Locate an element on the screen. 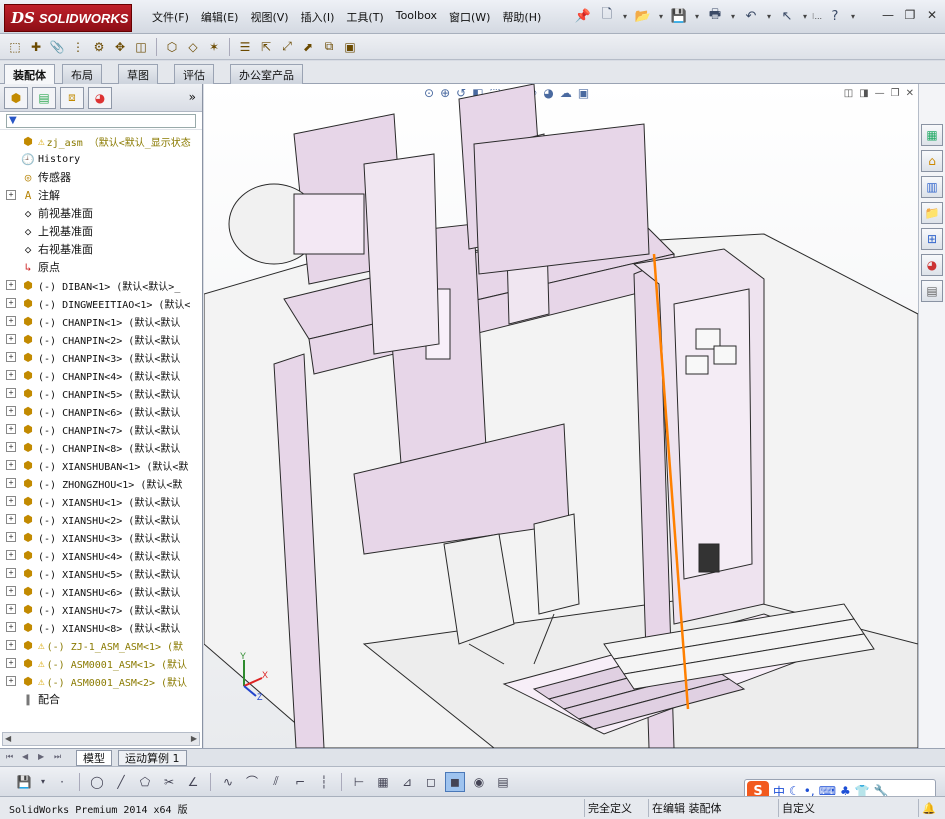 The height and width of the screenshot is (819, 945). tree-node: + ⬢ (-) CHANPIN<1> (默认<默认 is located at coordinates (101, 321).